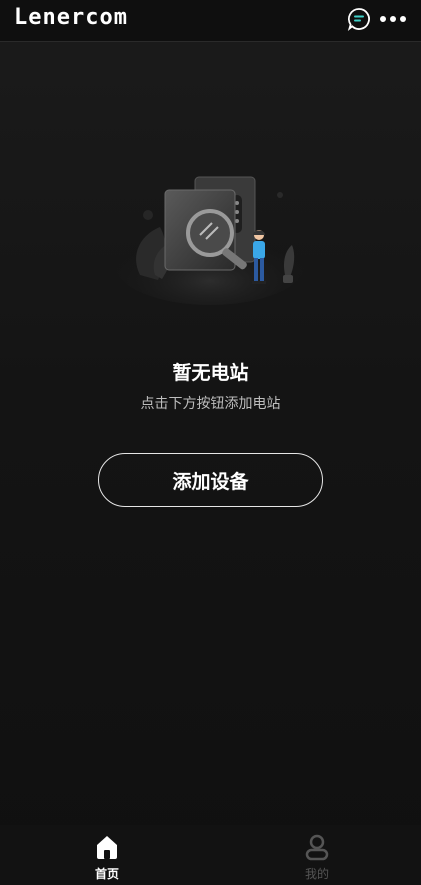 The image size is (421, 885). Describe the element at coordinates (317, 847) in the screenshot. I see `user-icon` at that location.